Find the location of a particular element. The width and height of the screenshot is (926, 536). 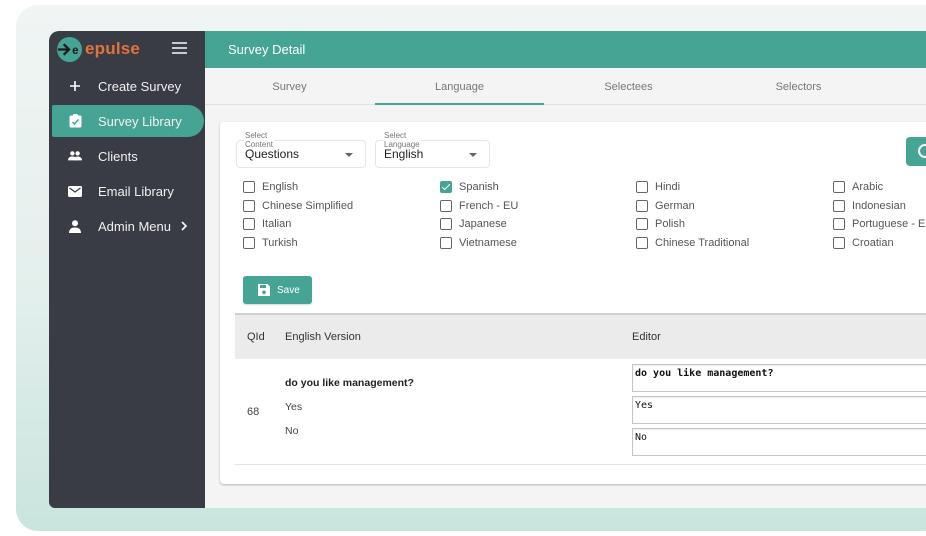

sidebar-item-create-survey: Create Survey is located at coordinates (127, 86).